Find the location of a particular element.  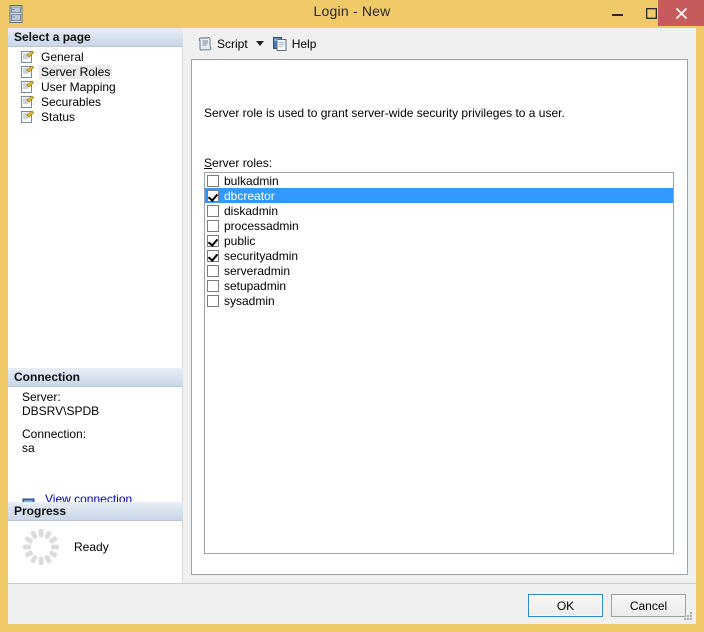

select-a-page-header: Select a page is located at coordinates (95, 37).